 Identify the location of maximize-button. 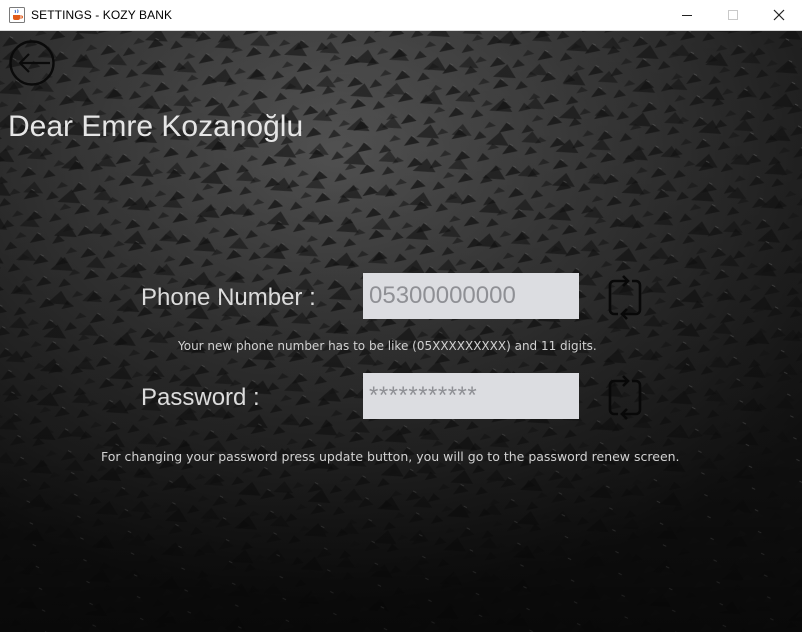
(733, 15).